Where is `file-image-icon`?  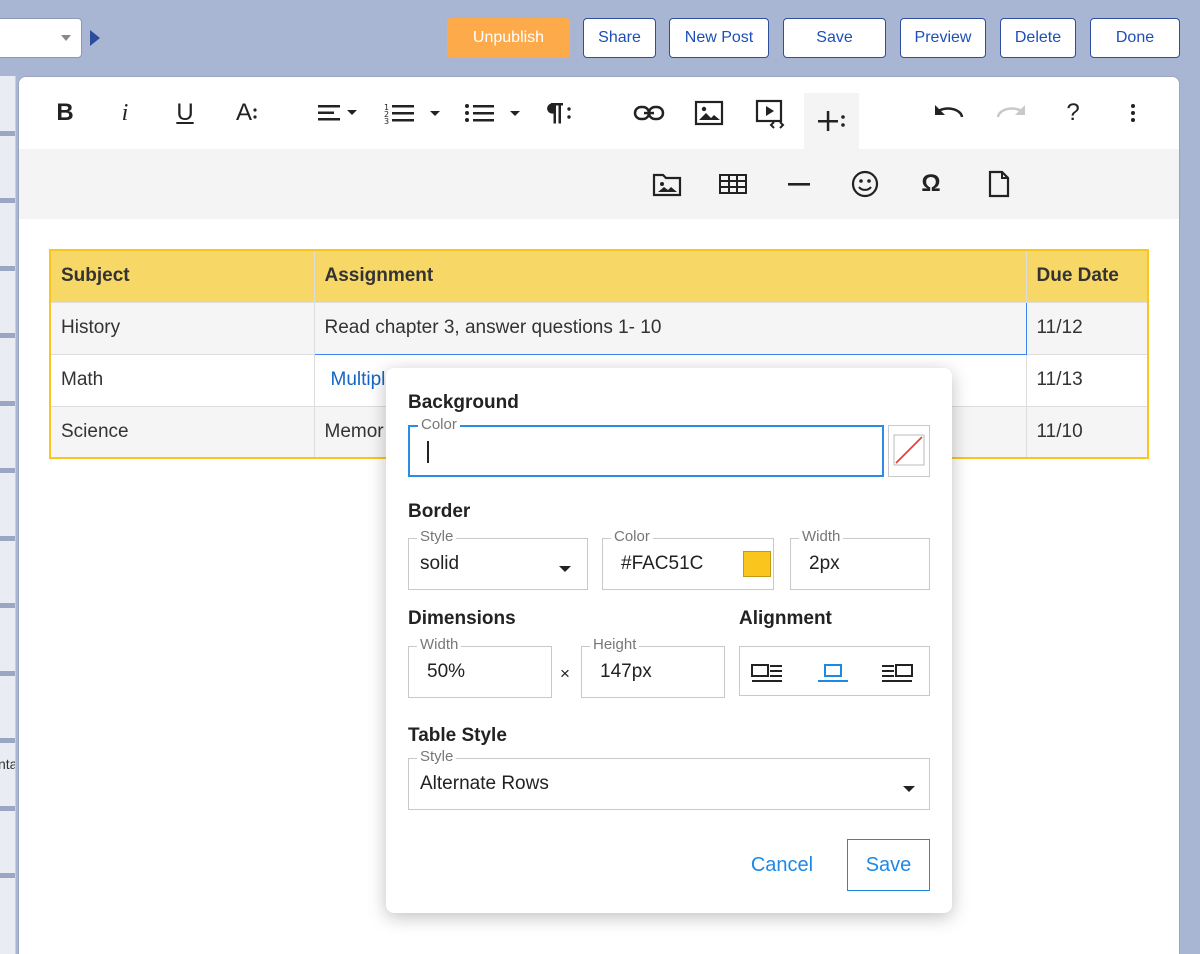
file-image-icon is located at coordinates (667, 184).